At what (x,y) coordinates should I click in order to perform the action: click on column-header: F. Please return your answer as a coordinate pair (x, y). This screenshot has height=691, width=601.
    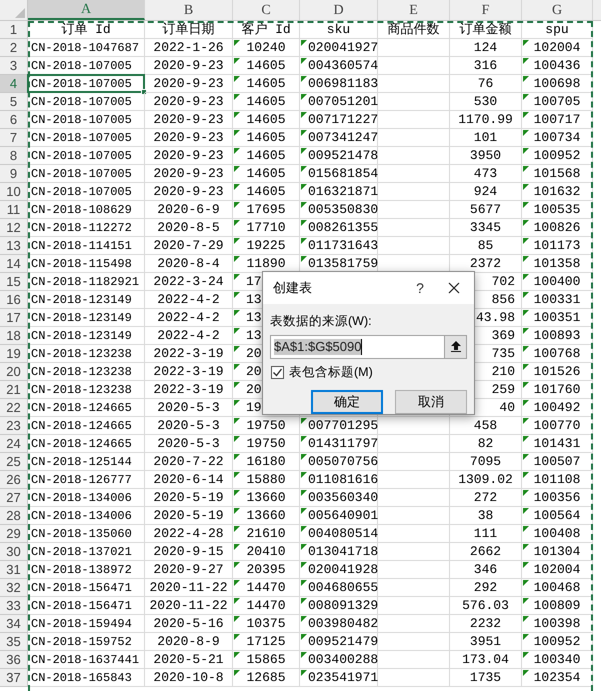
    Looking at the image, I should click on (486, 10).